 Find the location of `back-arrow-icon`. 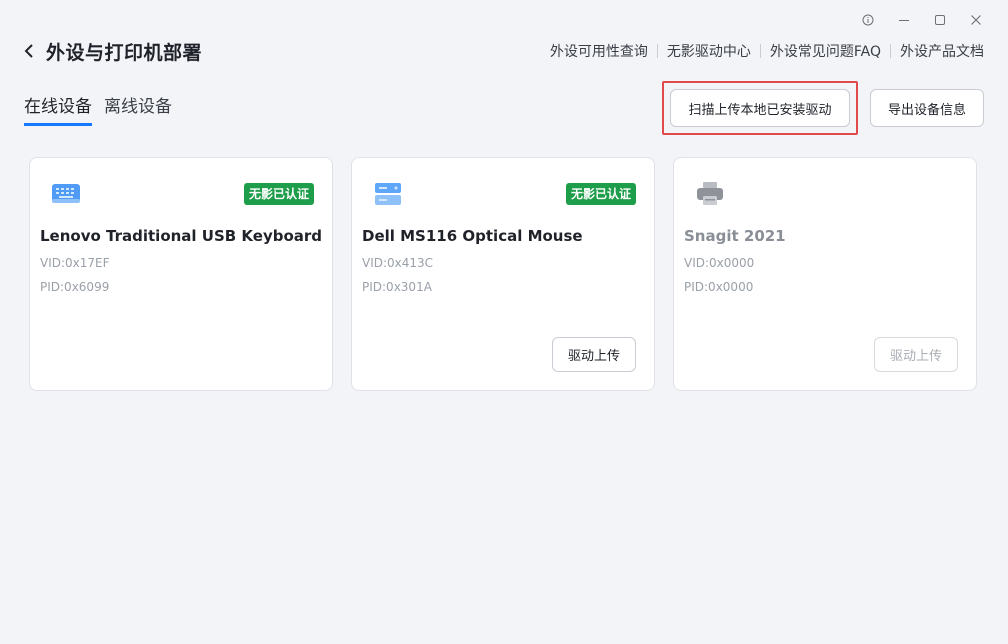

back-arrow-icon is located at coordinates (30, 51).